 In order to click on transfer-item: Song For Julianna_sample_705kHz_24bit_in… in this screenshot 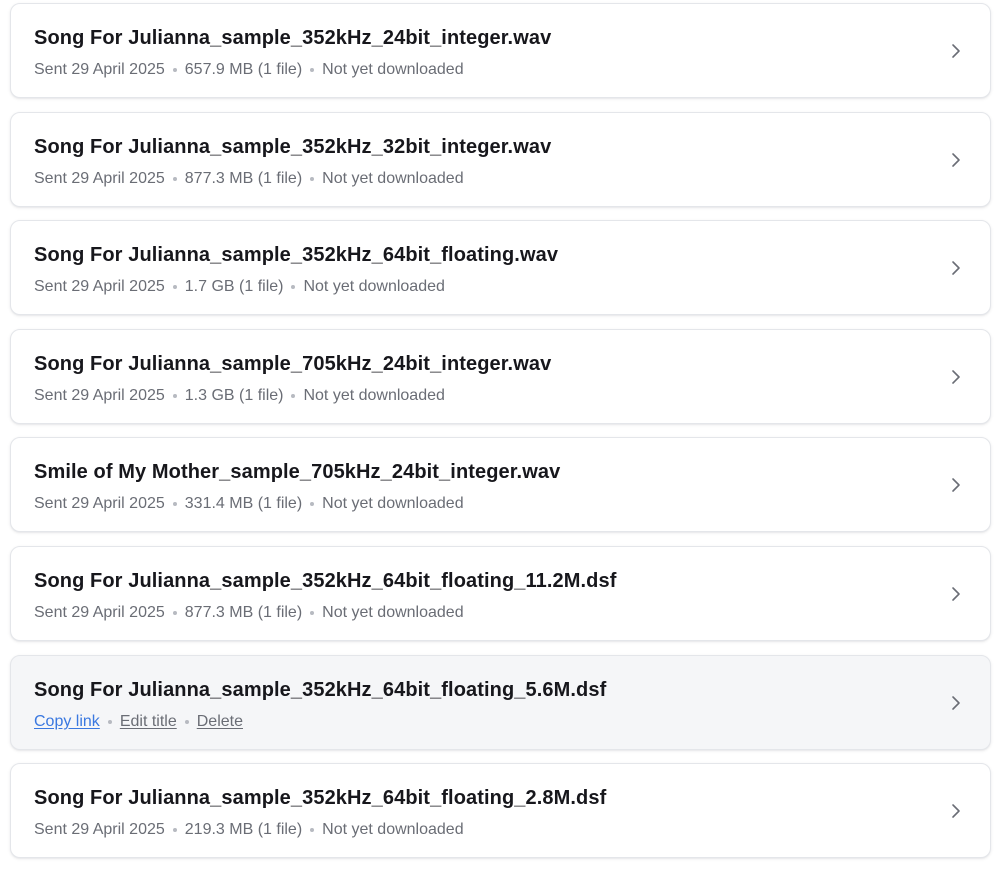, I will do `click(500, 376)`.